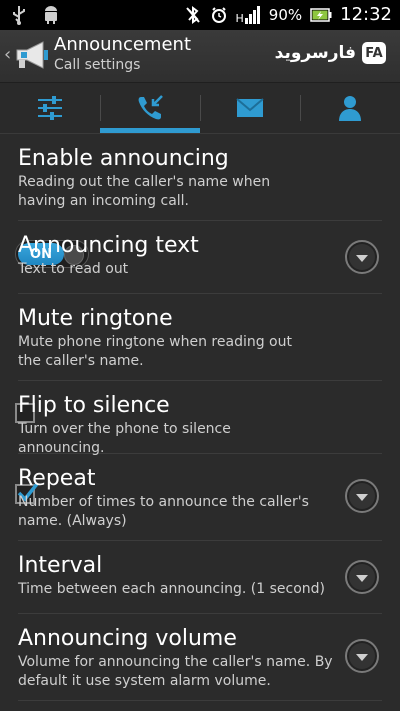 Image resolution: width=400 pixels, height=711 pixels. Describe the element at coordinates (321, 14) in the screenshot. I see `battery-charging-icon` at that location.